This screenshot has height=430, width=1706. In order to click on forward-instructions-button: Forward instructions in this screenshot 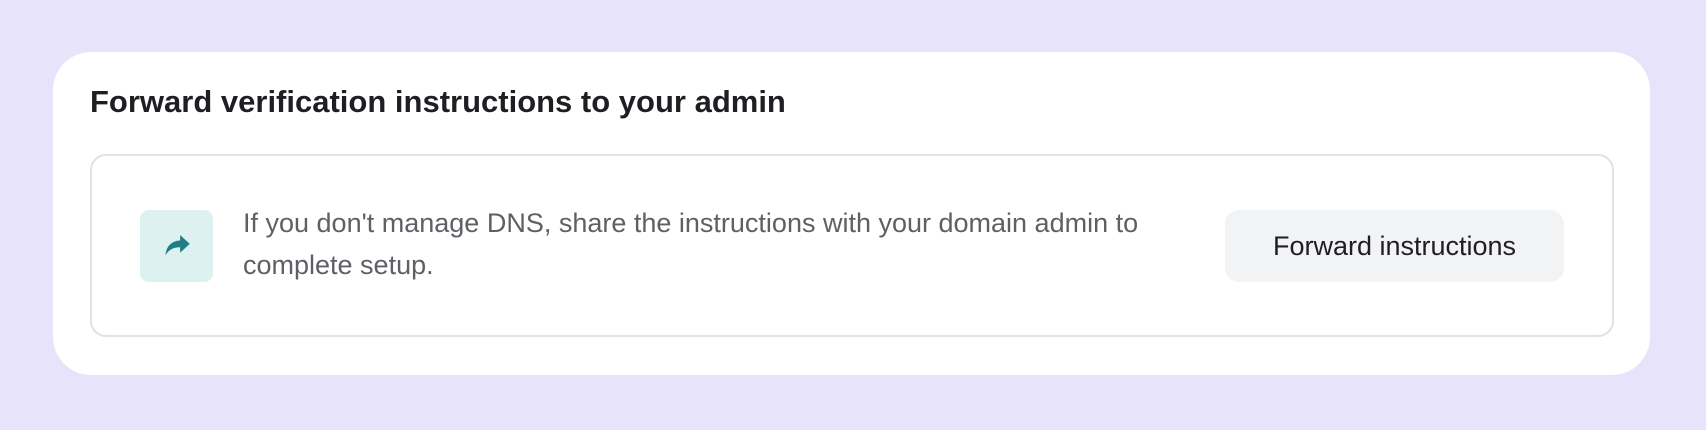, I will do `click(1394, 246)`.